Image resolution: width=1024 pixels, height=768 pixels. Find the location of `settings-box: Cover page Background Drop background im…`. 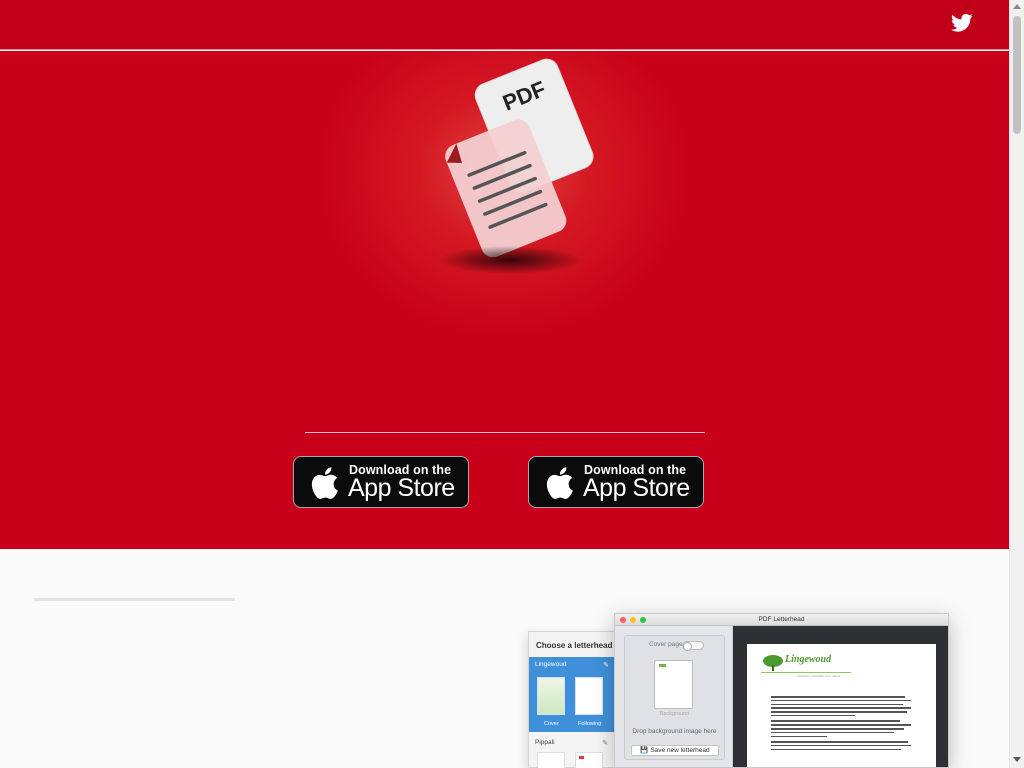

settings-box: Cover page Background Drop background im… is located at coordinates (674, 697).